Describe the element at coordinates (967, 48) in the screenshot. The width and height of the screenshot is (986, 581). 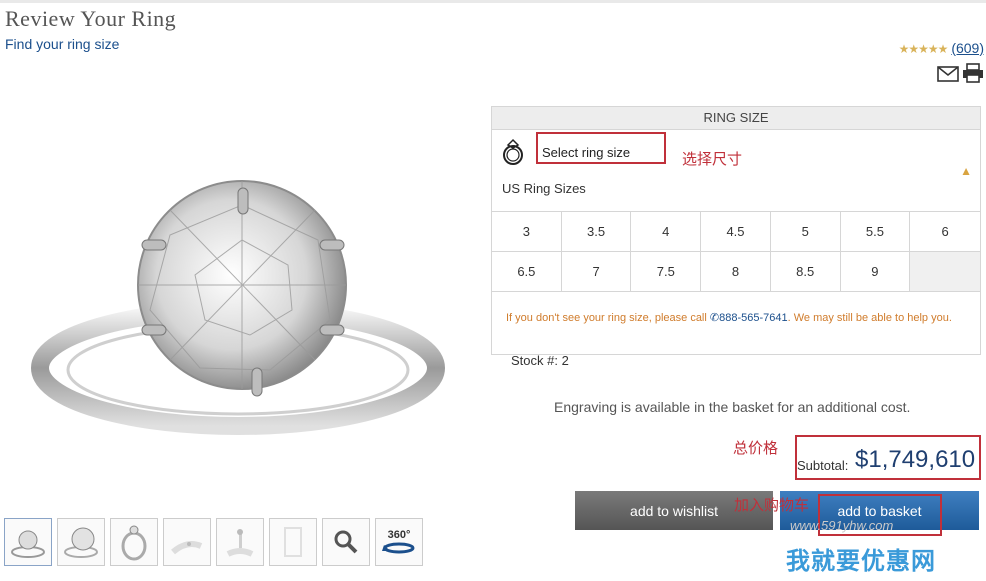
I see `review-count-link: (609)` at that location.